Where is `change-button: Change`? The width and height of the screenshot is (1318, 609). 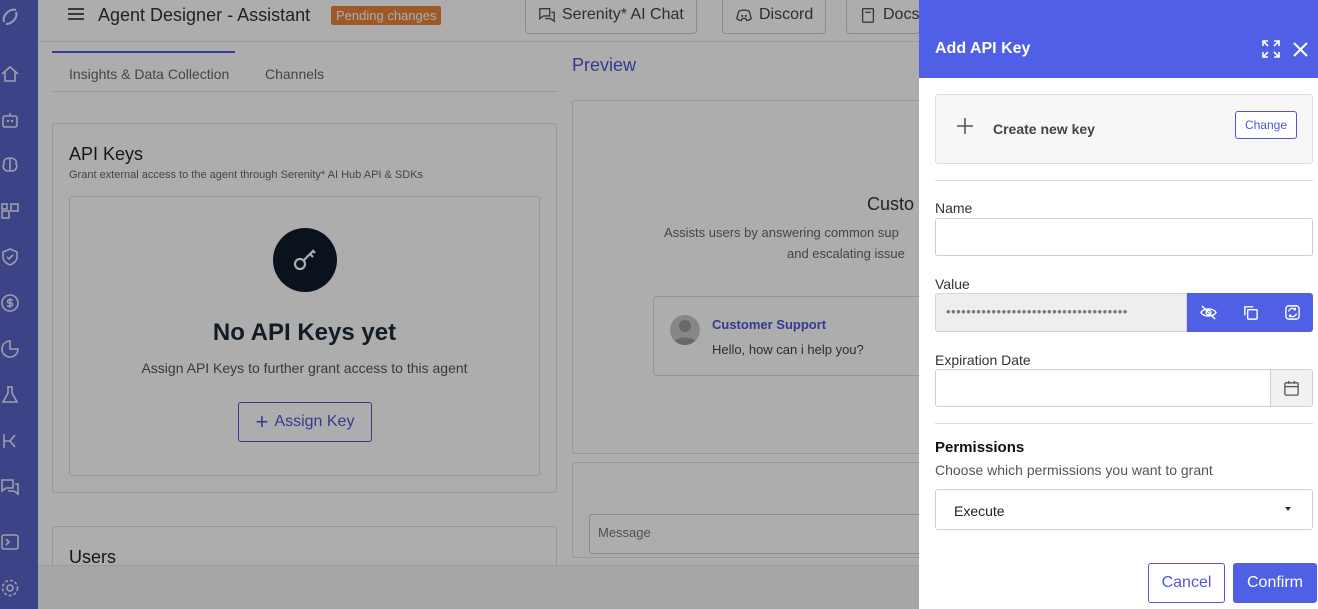 change-button: Change is located at coordinates (1266, 125).